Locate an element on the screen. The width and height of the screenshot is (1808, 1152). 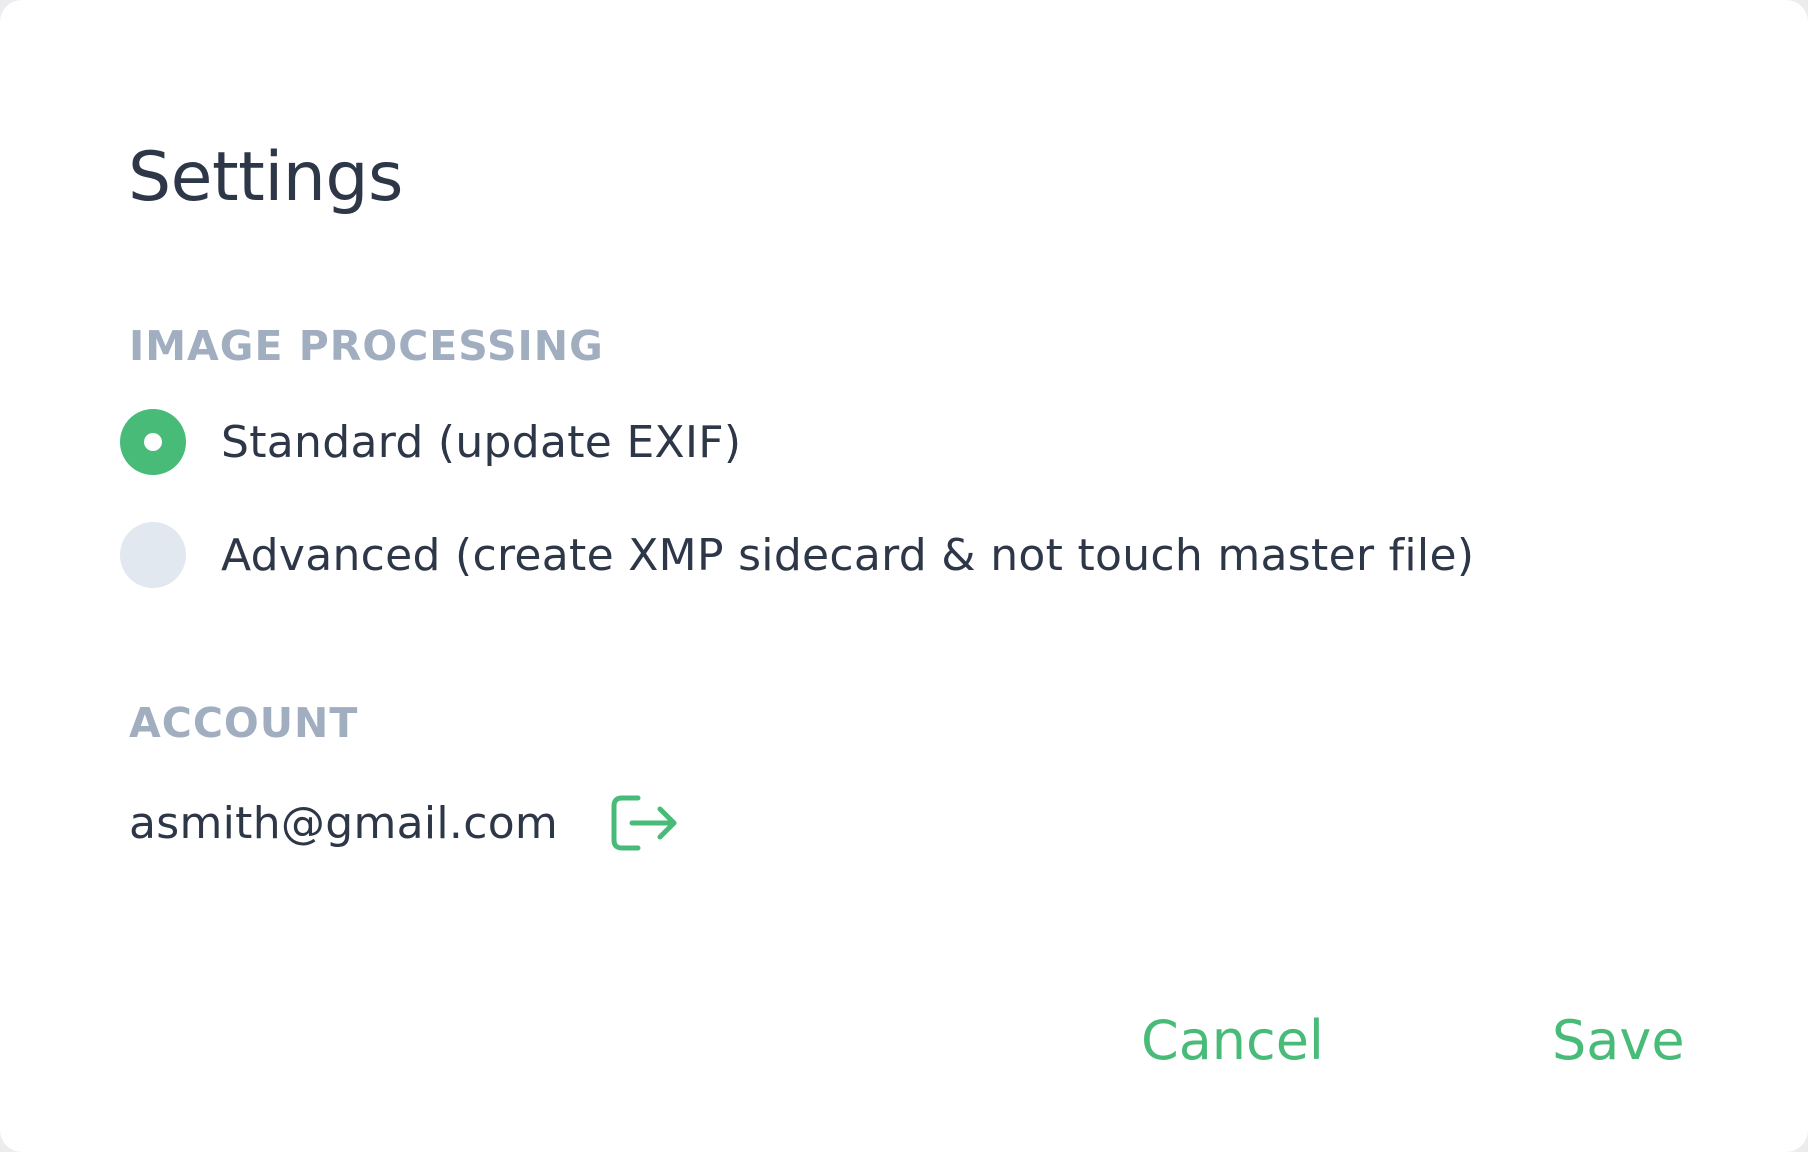
radio-button-unchecked is located at coordinates (153, 555).